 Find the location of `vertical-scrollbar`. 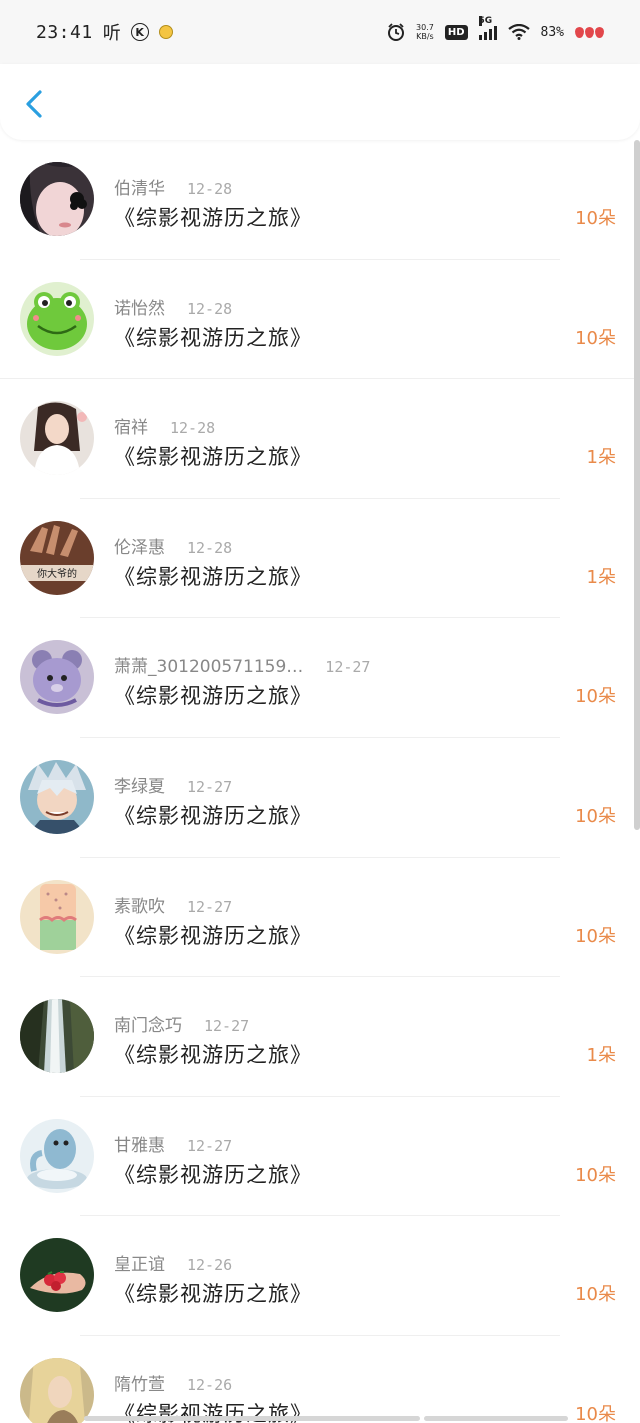

vertical-scrollbar is located at coordinates (637, 485).